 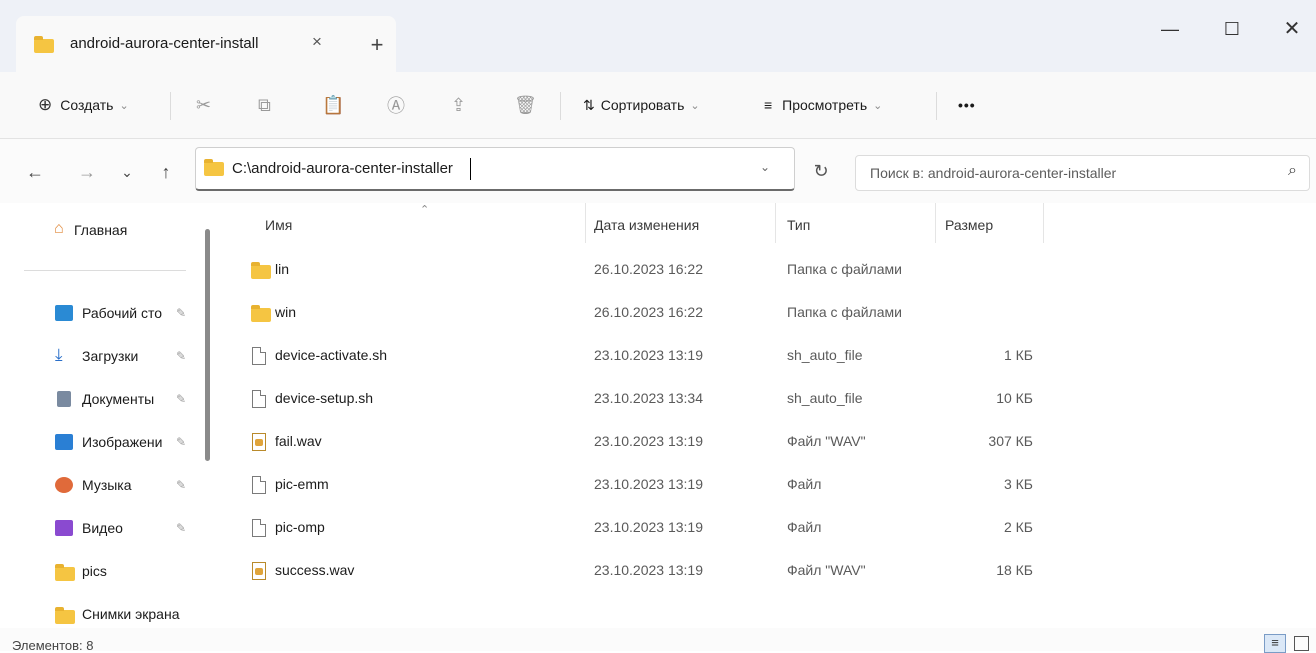 I want to click on column-header-size: Размер, so click(x=969, y=225).